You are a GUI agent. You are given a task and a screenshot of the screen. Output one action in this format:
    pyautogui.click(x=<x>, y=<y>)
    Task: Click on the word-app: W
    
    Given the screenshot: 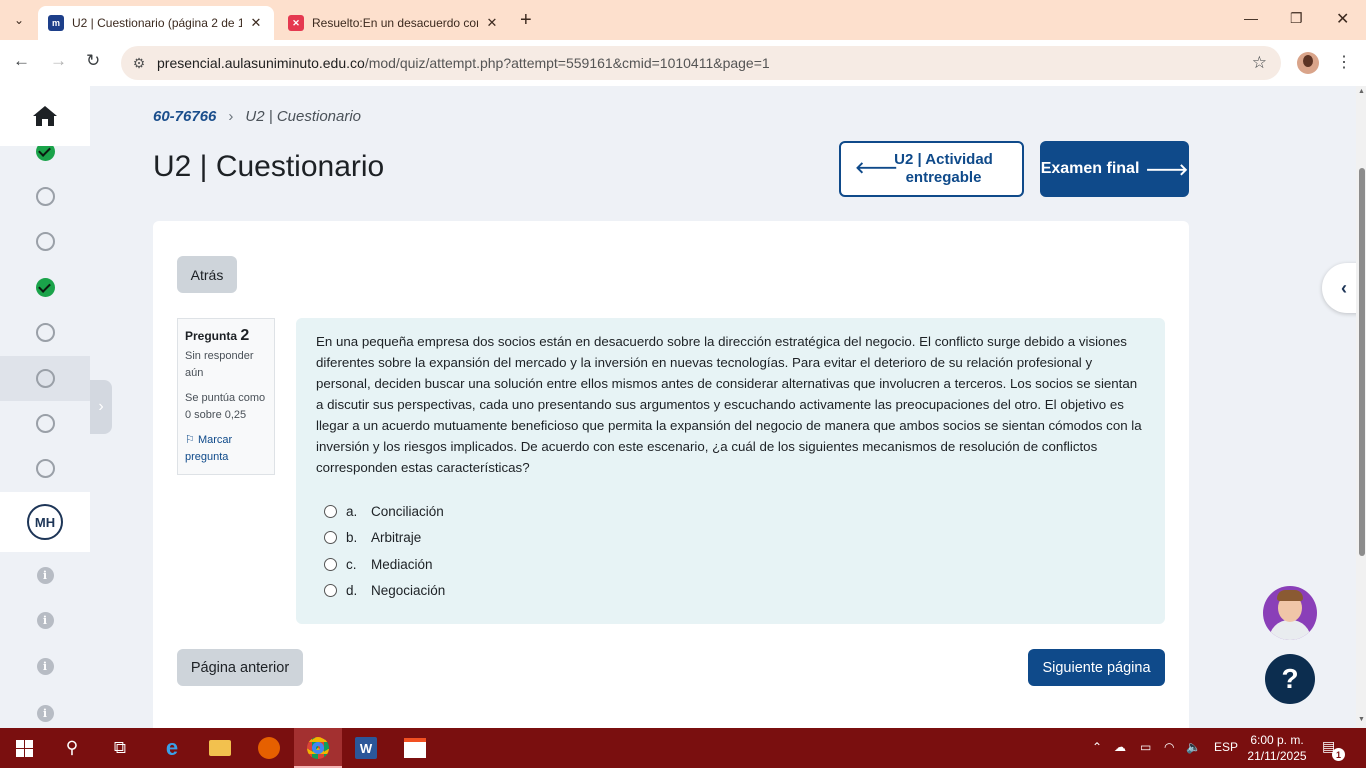 What is the action you would take?
    pyautogui.click(x=366, y=748)
    